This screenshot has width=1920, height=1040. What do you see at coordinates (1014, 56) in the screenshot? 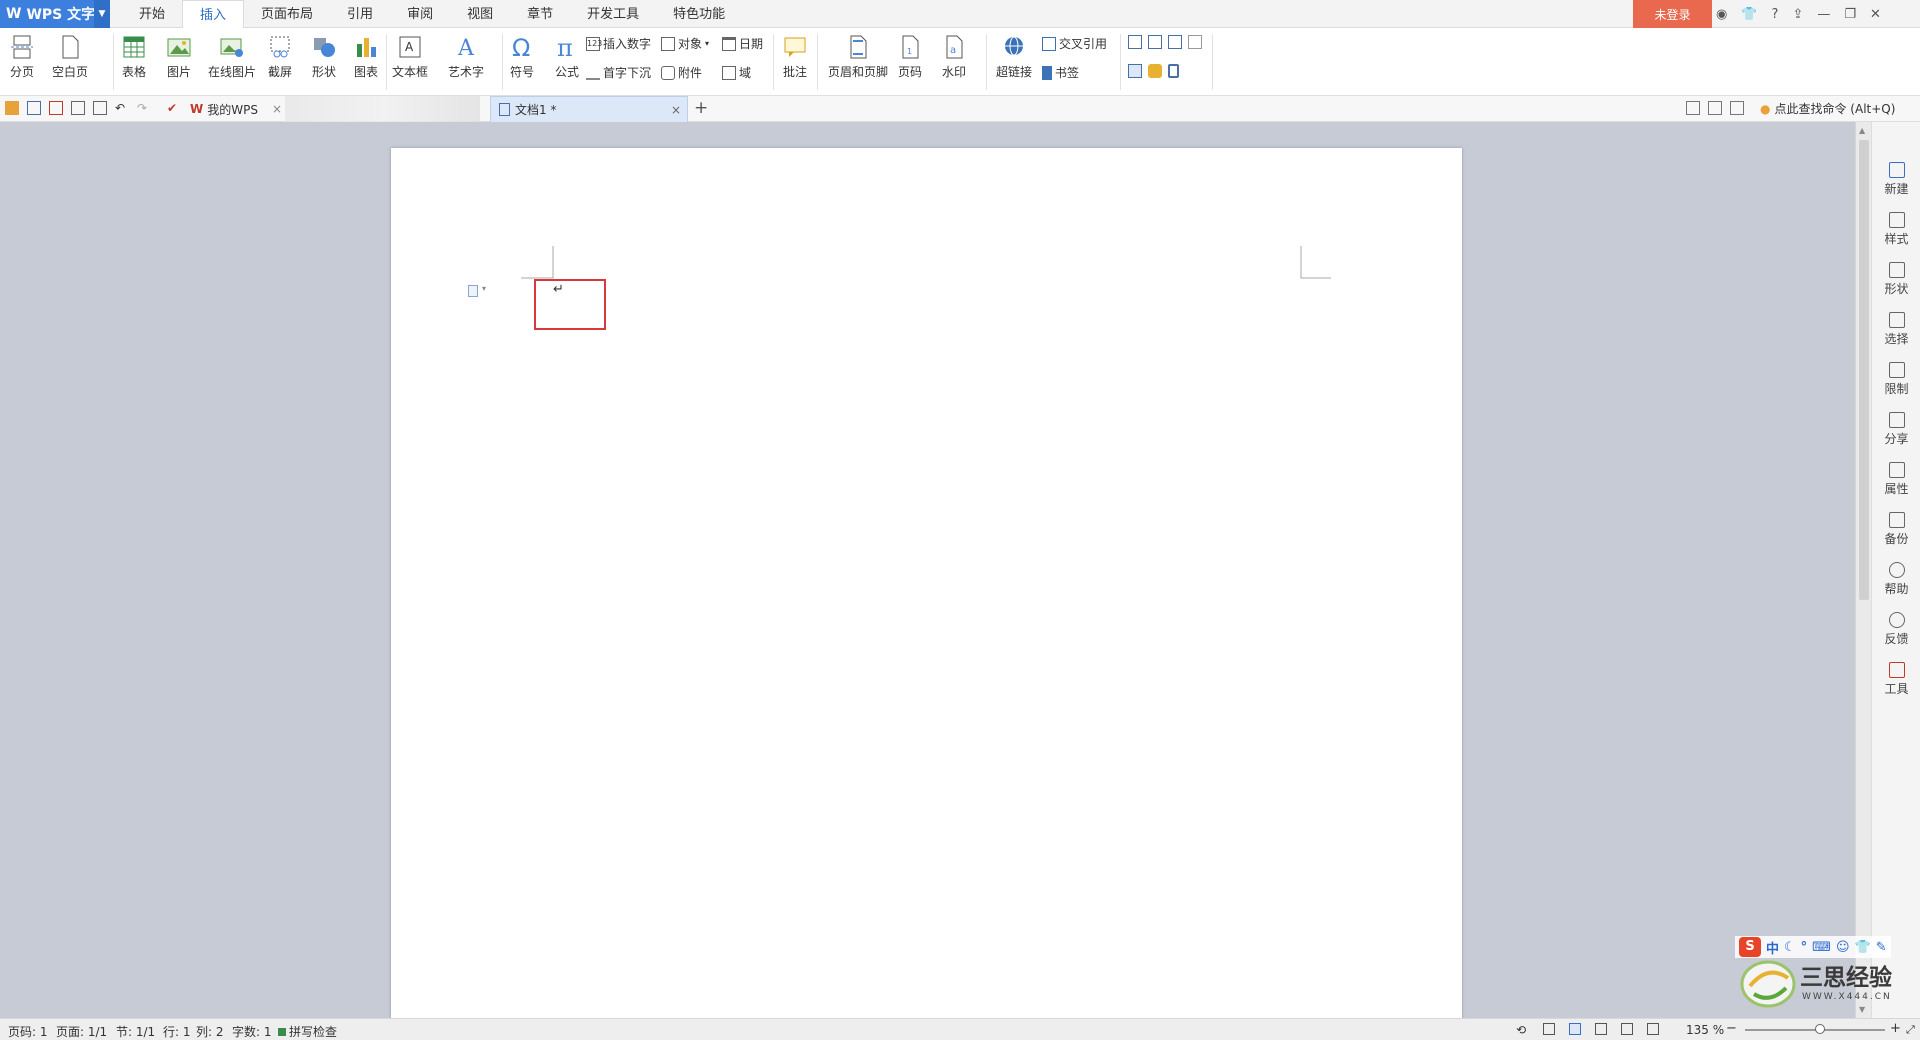
I see `hyperlink-button: 超链接` at bounding box center [1014, 56].